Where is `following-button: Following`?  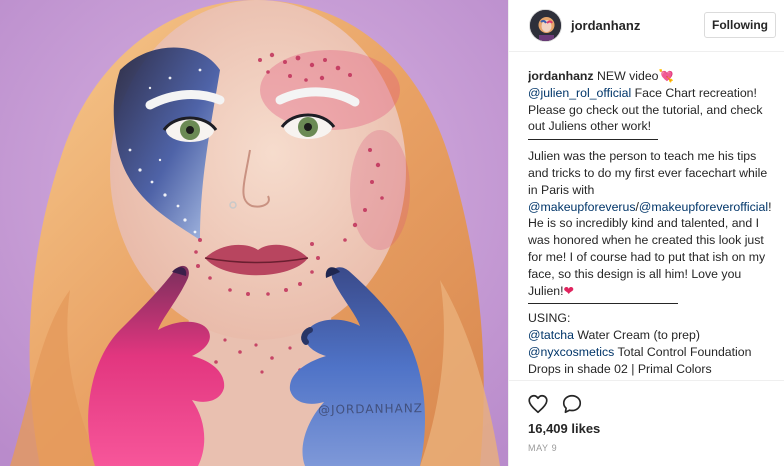 following-button: Following is located at coordinates (740, 25).